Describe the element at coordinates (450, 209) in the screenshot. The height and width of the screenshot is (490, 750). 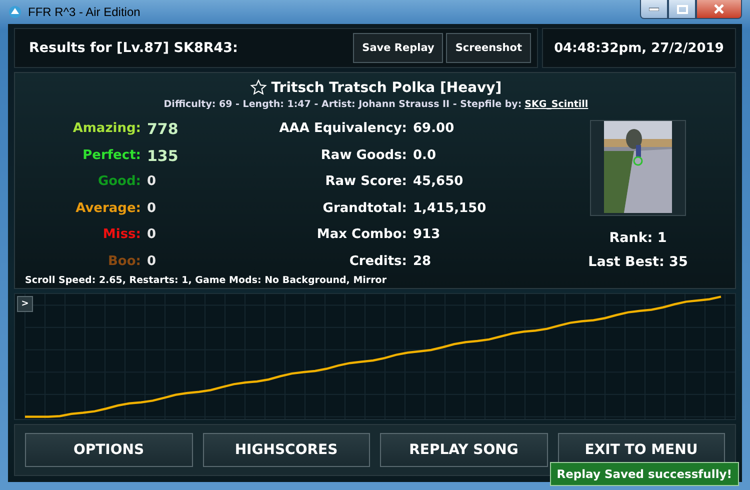
I see `stat-value: 1,415,150` at that location.